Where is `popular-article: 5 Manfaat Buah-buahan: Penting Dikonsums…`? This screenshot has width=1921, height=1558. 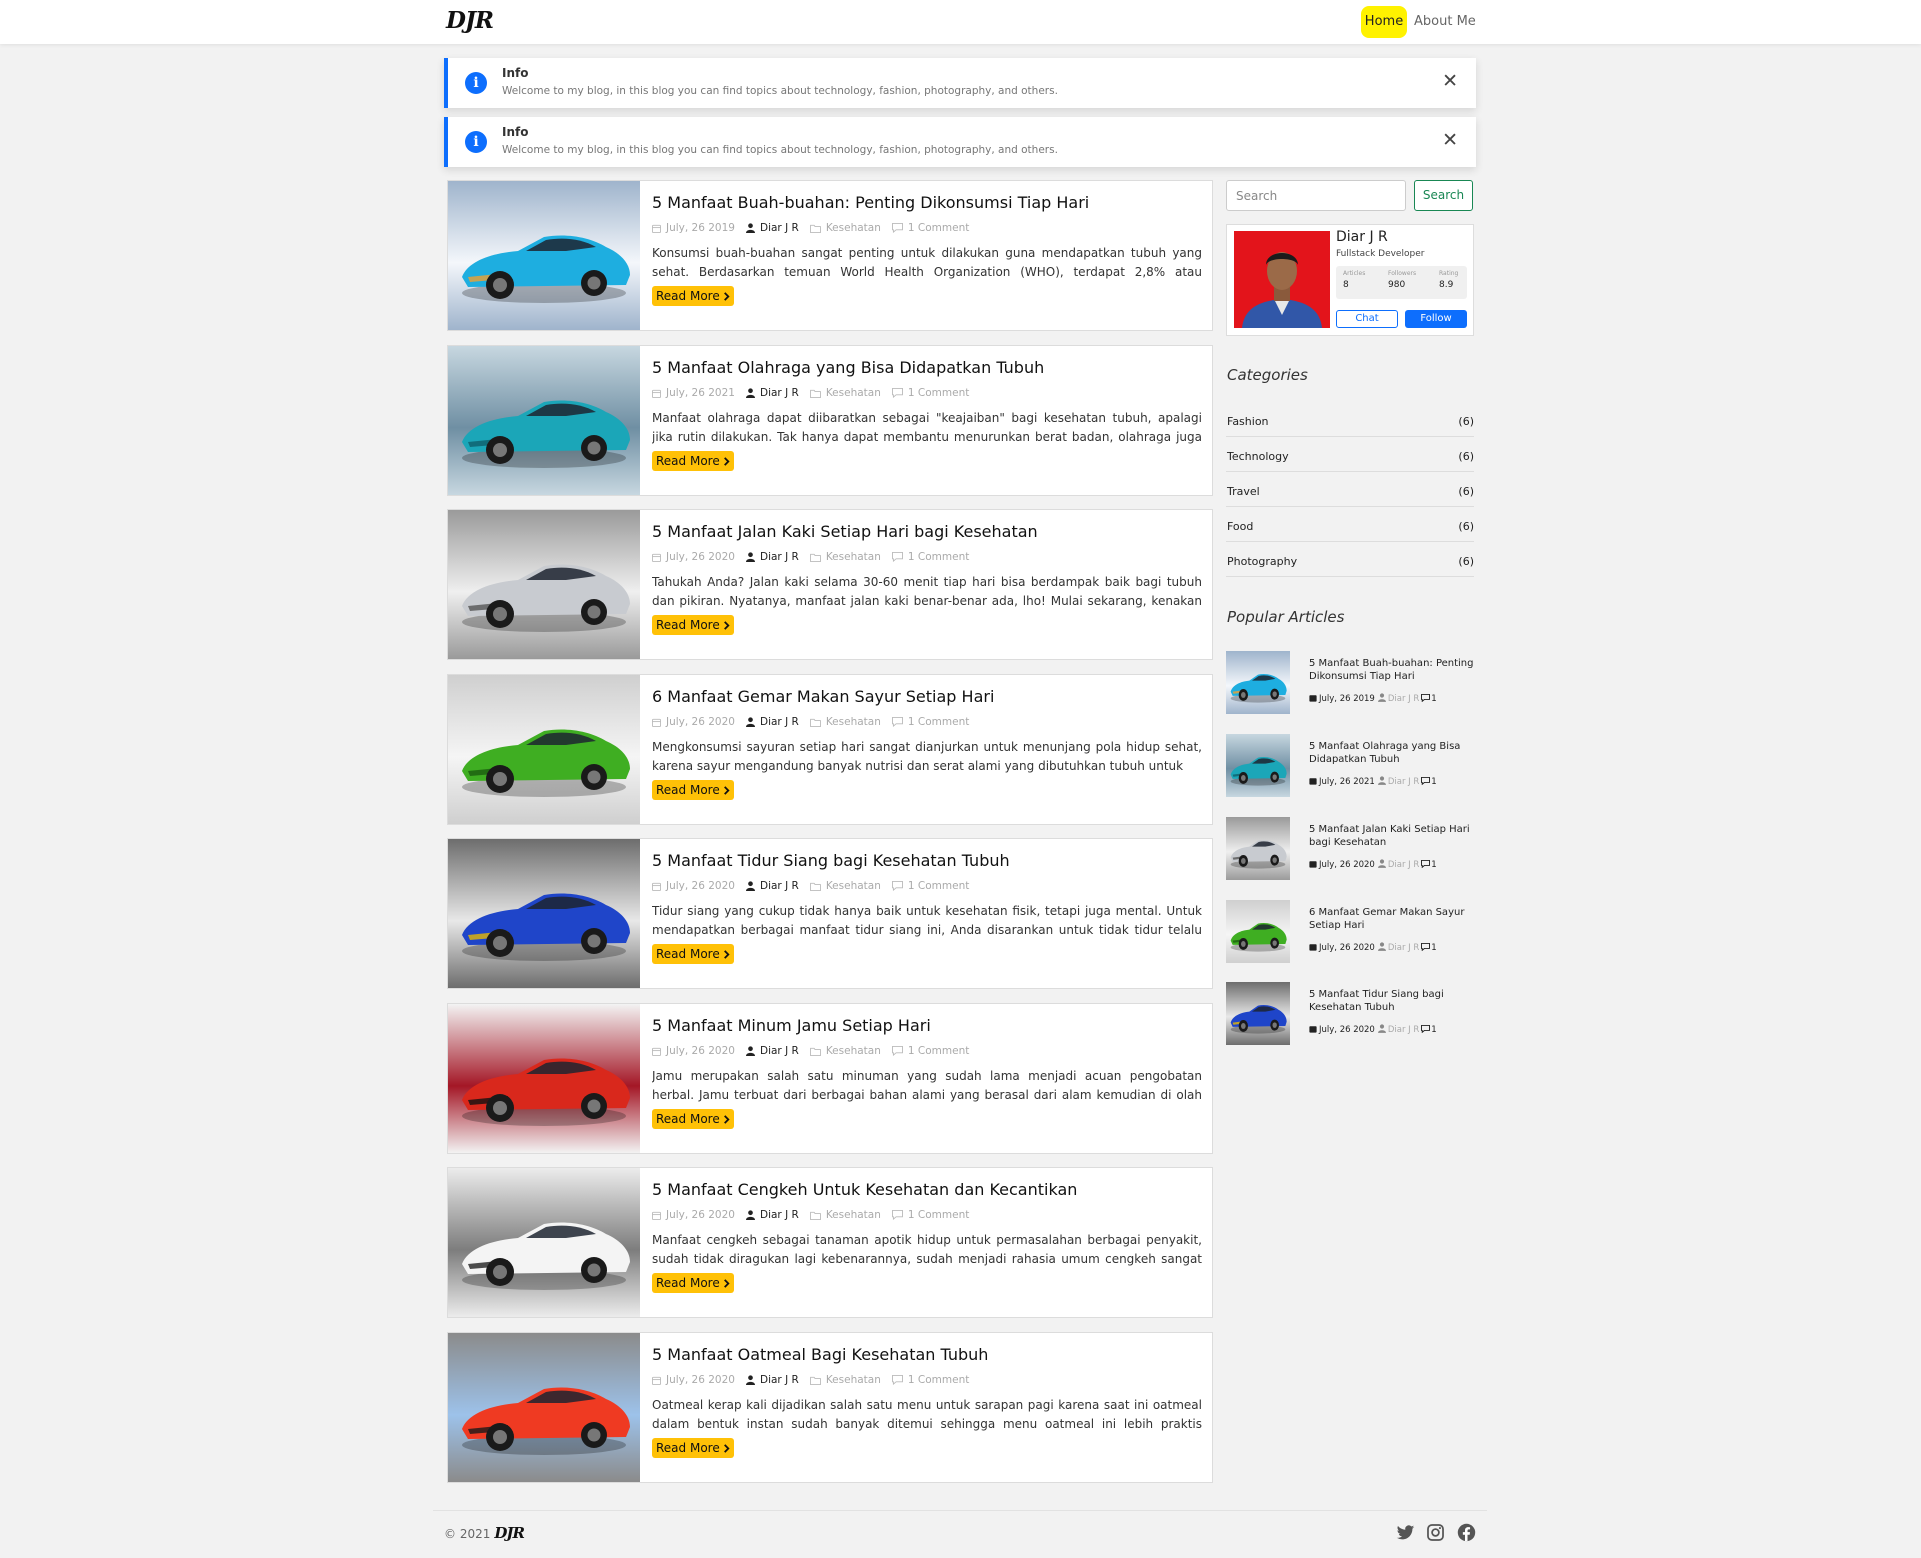 popular-article: 5 Manfaat Buah-buahan: Penting Dikonsums… is located at coordinates (1350, 684).